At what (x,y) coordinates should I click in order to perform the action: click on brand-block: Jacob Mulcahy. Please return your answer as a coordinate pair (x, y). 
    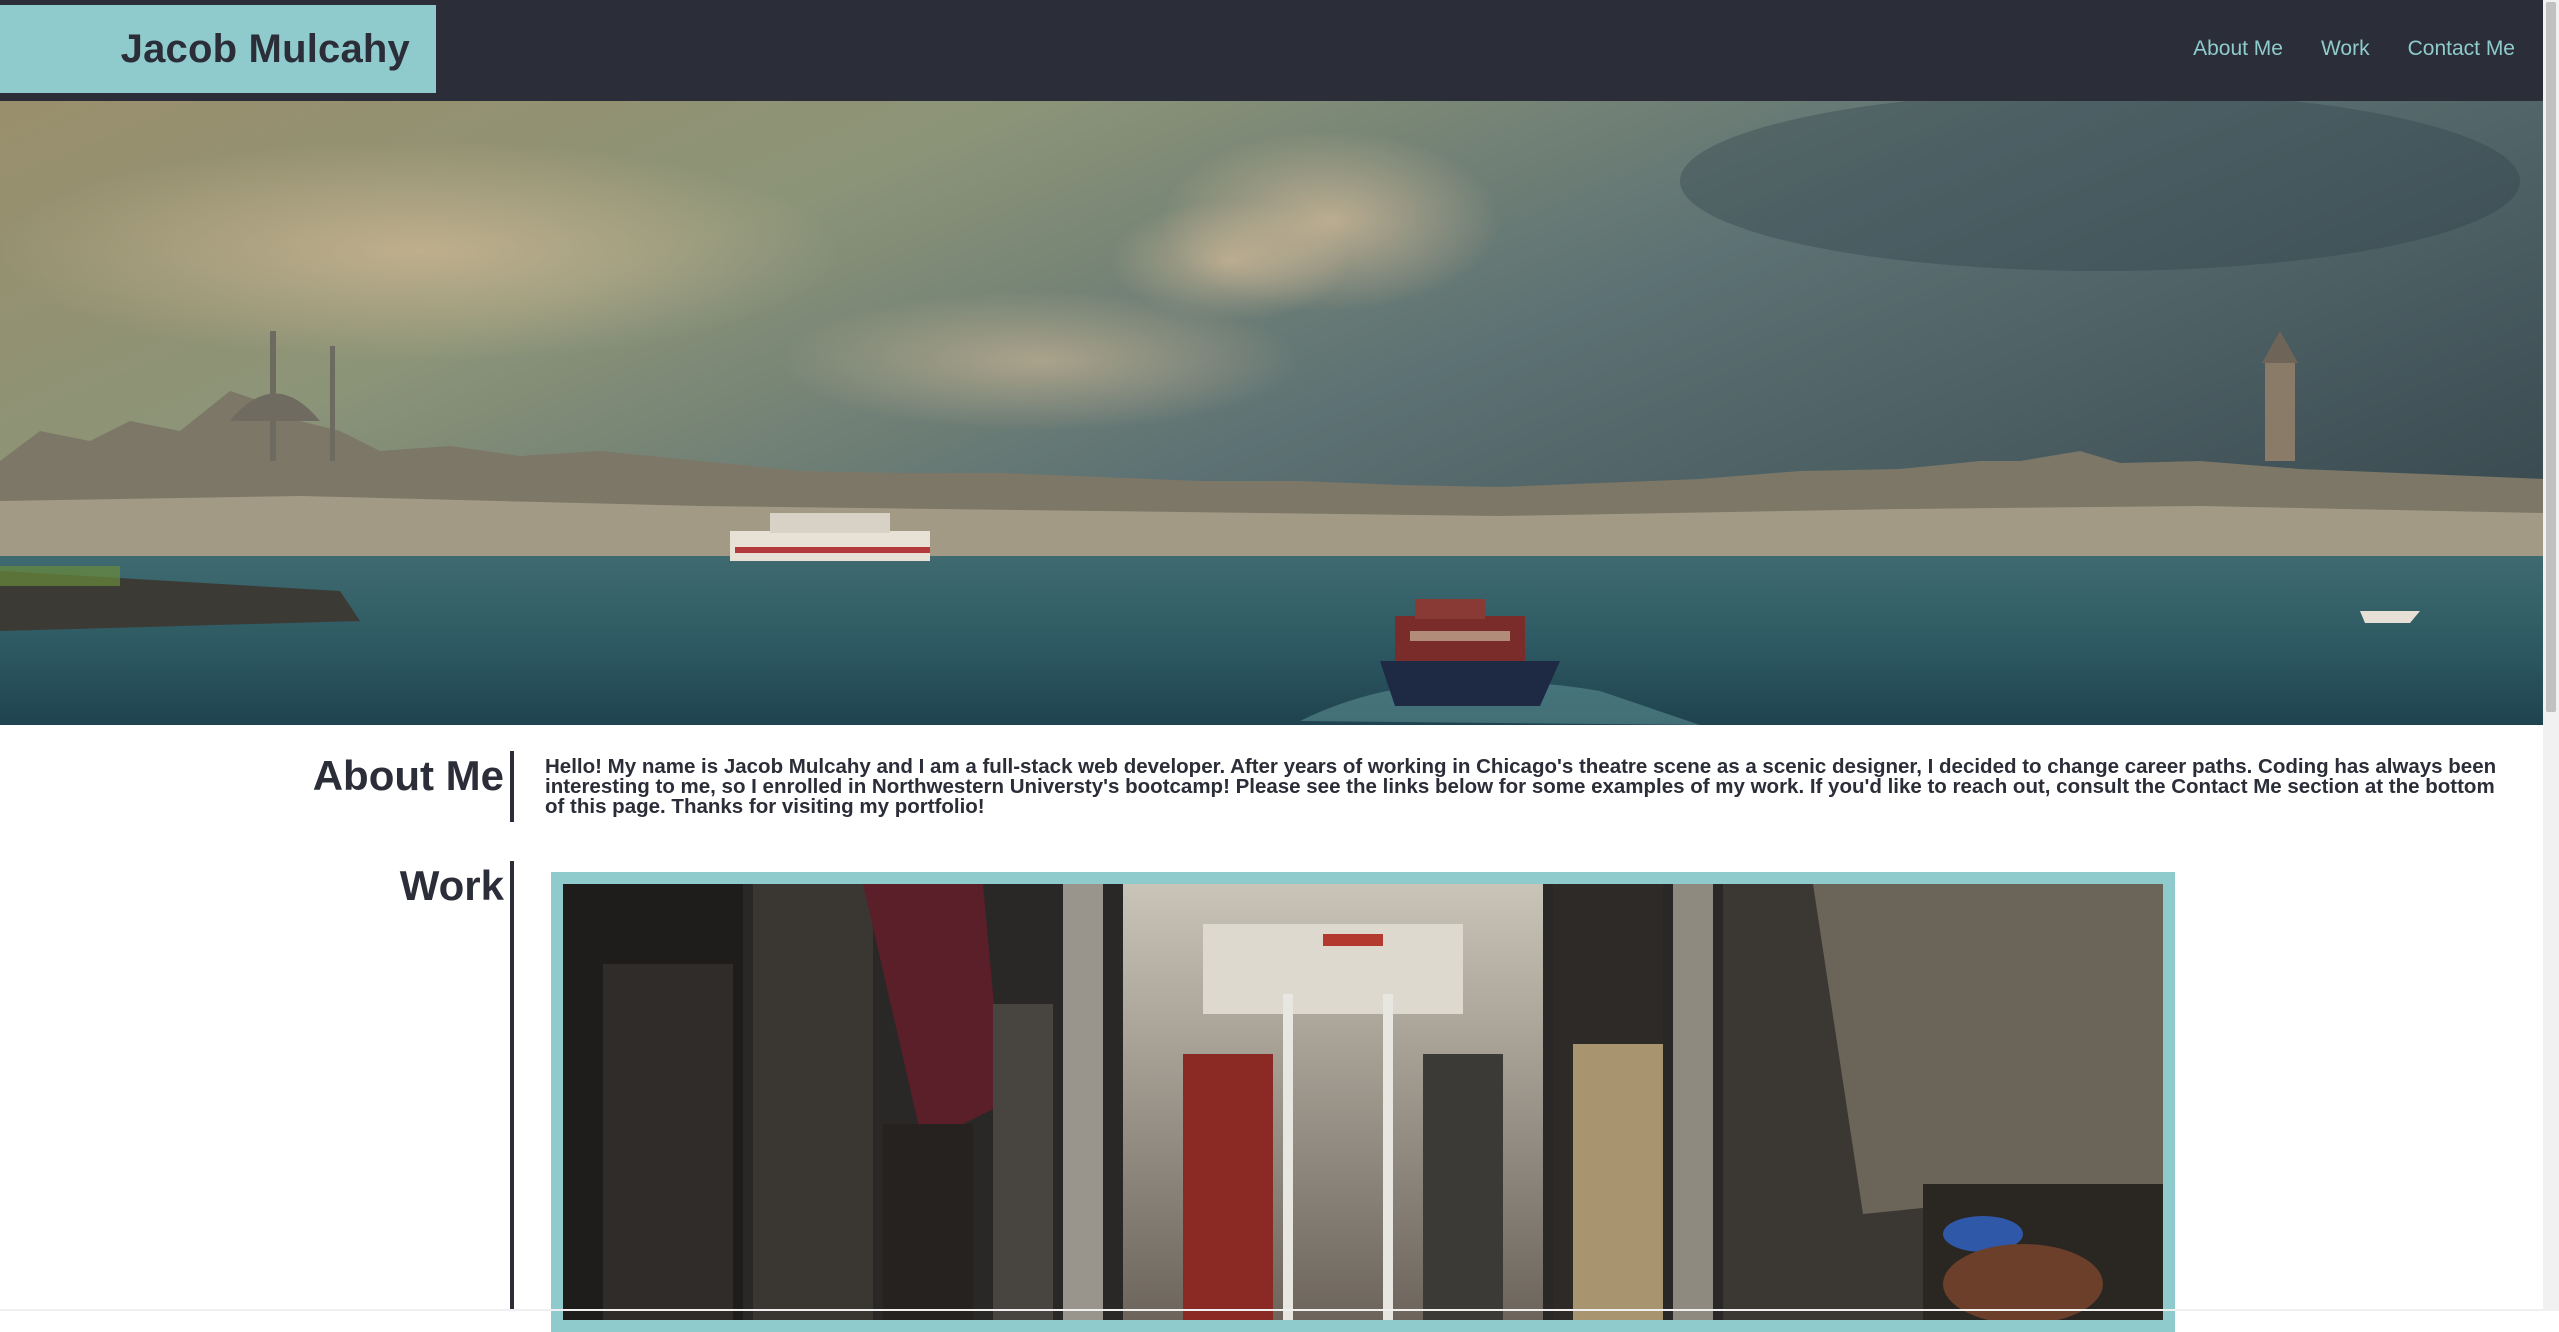
    Looking at the image, I should click on (218, 49).